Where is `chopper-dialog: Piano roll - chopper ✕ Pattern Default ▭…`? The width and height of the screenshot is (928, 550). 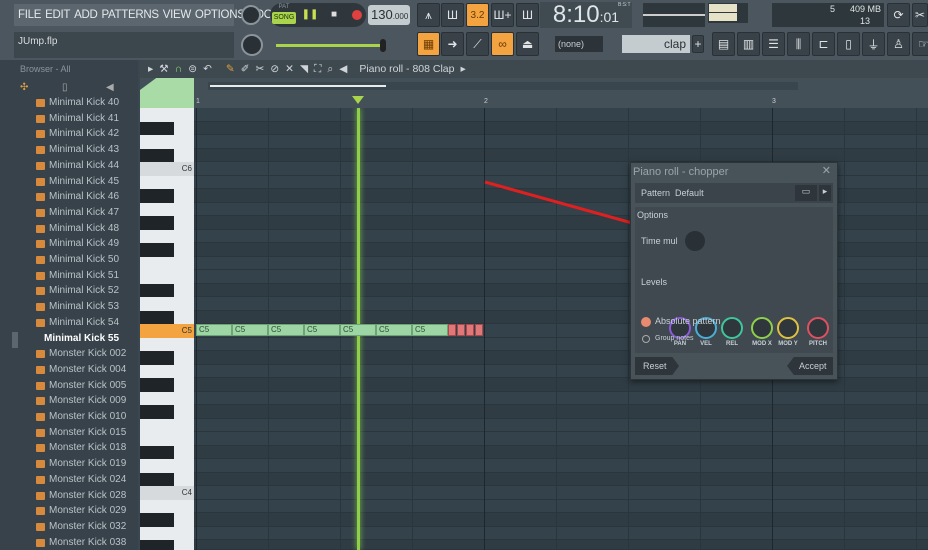 chopper-dialog: Piano roll - chopper ✕ Pattern Default ▭… is located at coordinates (734, 271).